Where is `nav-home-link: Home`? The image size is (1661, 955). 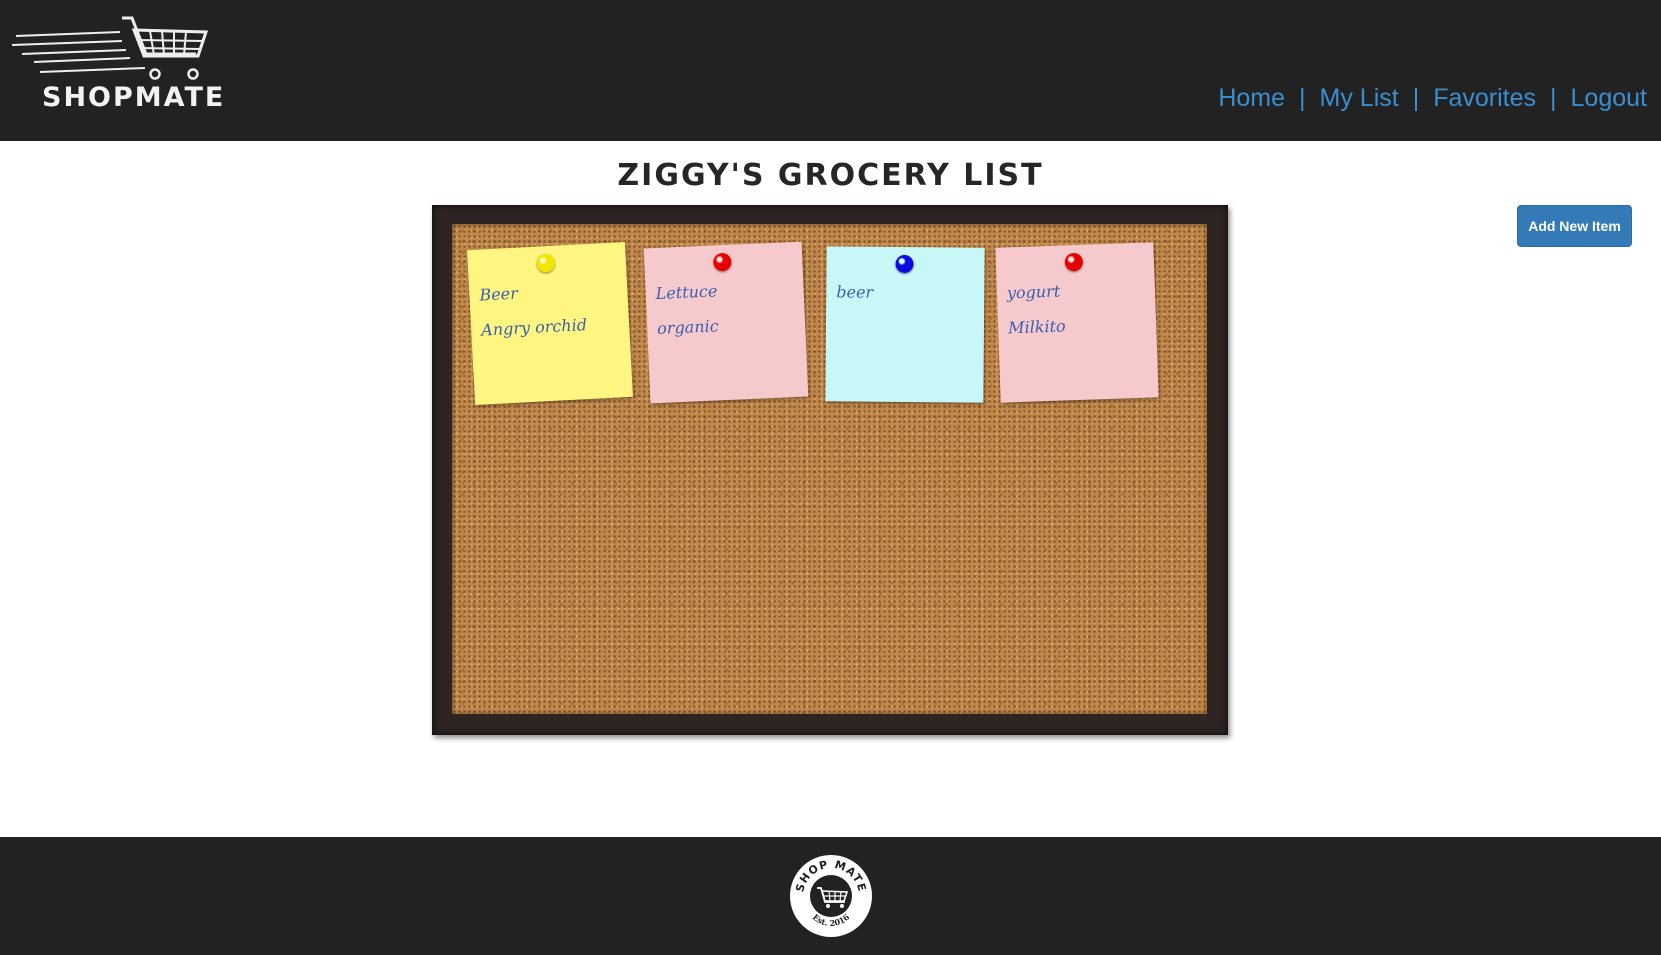 nav-home-link: Home is located at coordinates (1251, 98).